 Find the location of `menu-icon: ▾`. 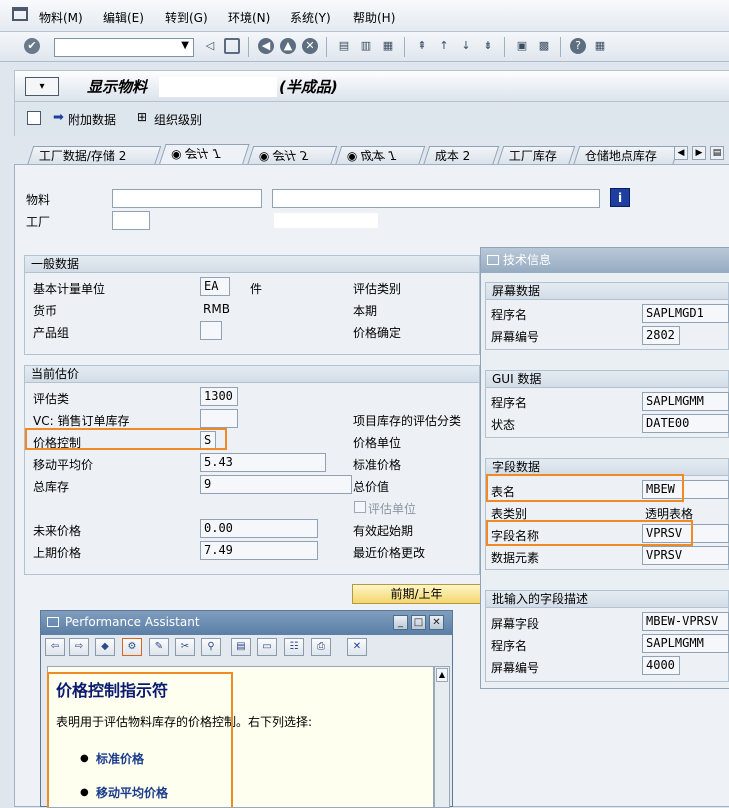

menu-icon: ▾ is located at coordinates (42, 86).